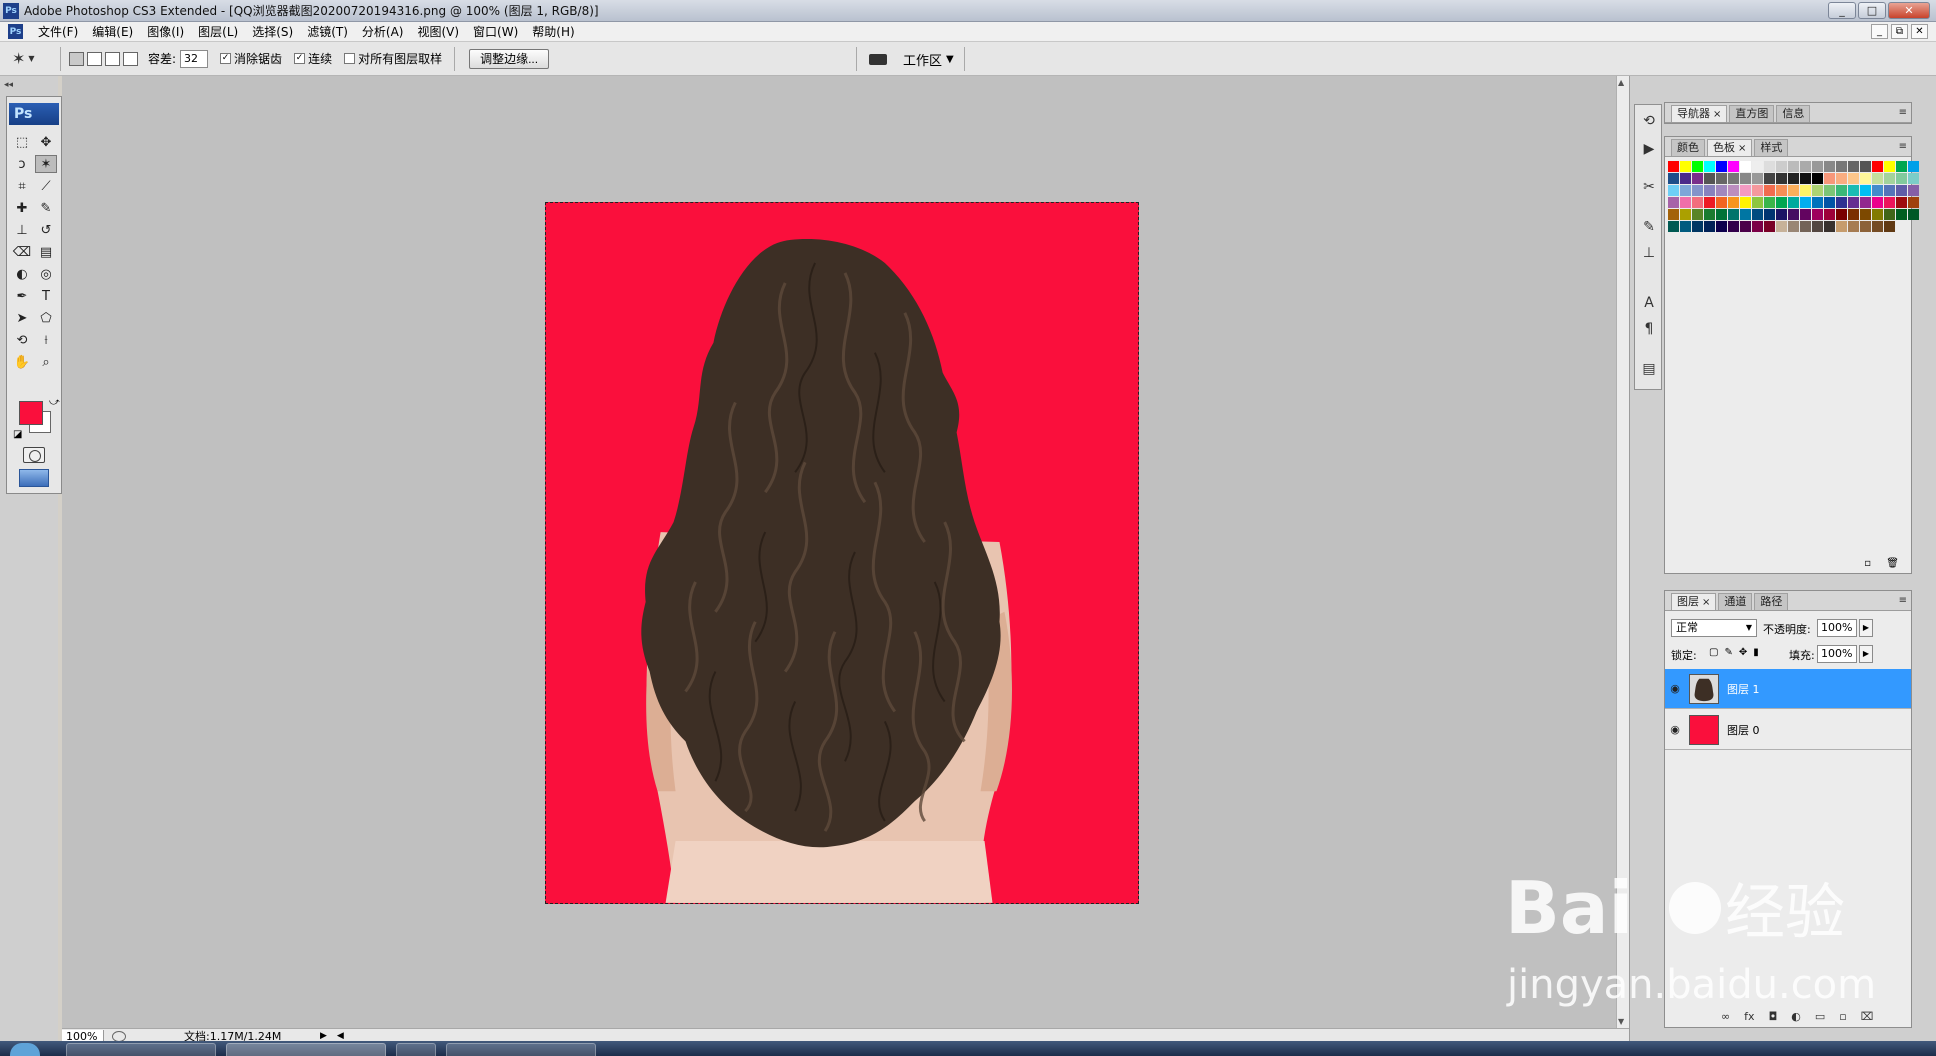 The height and width of the screenshot is (1056, 1936). I want to click on blur-tool-icon: ◐, so click(22, 274).